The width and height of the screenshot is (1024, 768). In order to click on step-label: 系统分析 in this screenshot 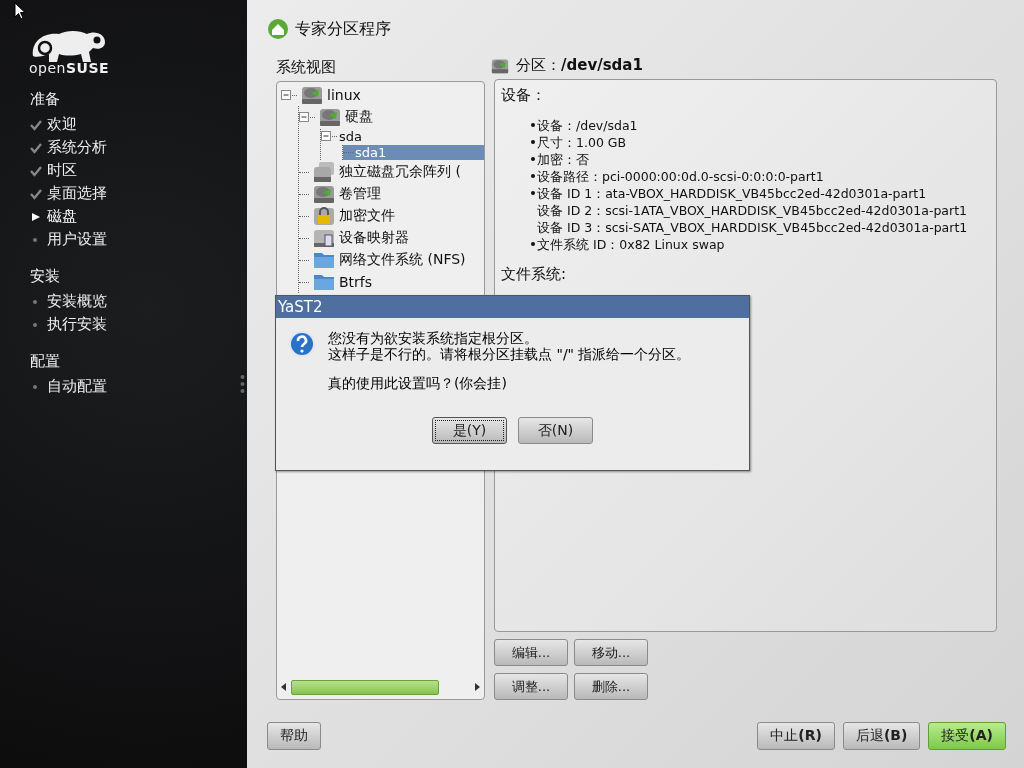, I will do `click(77, 147)`.